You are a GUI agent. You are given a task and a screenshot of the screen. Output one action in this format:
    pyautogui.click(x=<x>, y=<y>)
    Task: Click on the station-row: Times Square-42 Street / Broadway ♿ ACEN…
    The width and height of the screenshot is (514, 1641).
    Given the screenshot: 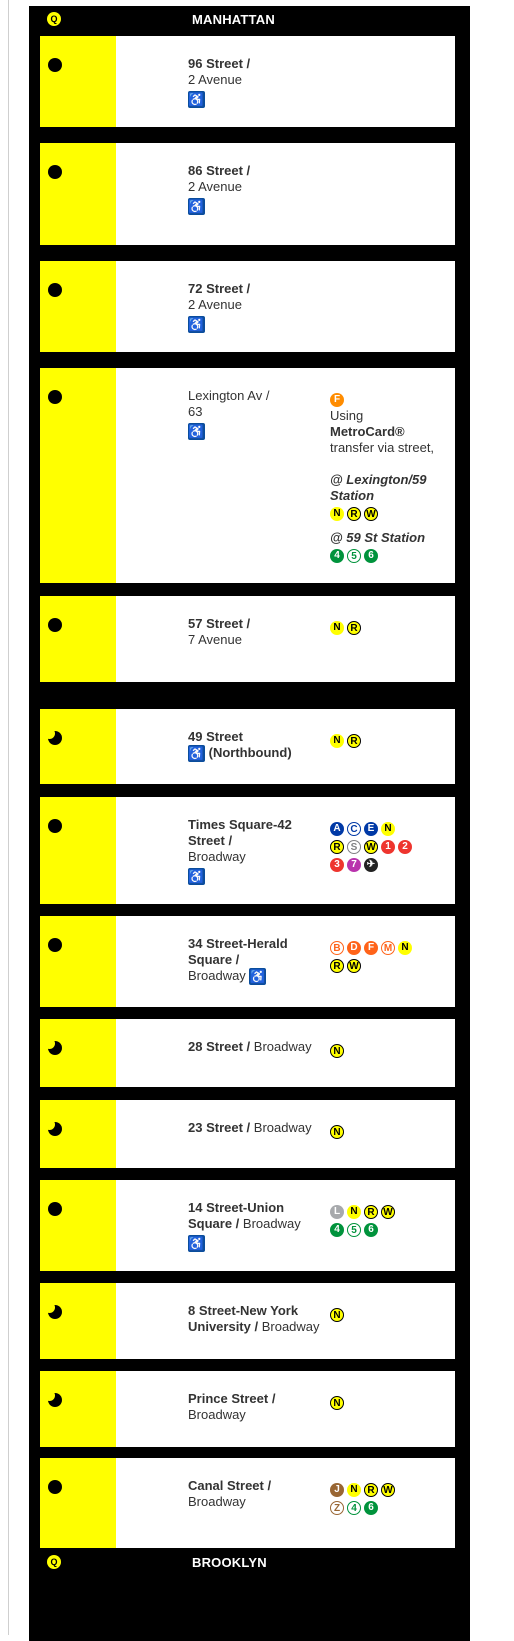 What is the action you would take?
    pyautogui.click(x=247, y=850)
    